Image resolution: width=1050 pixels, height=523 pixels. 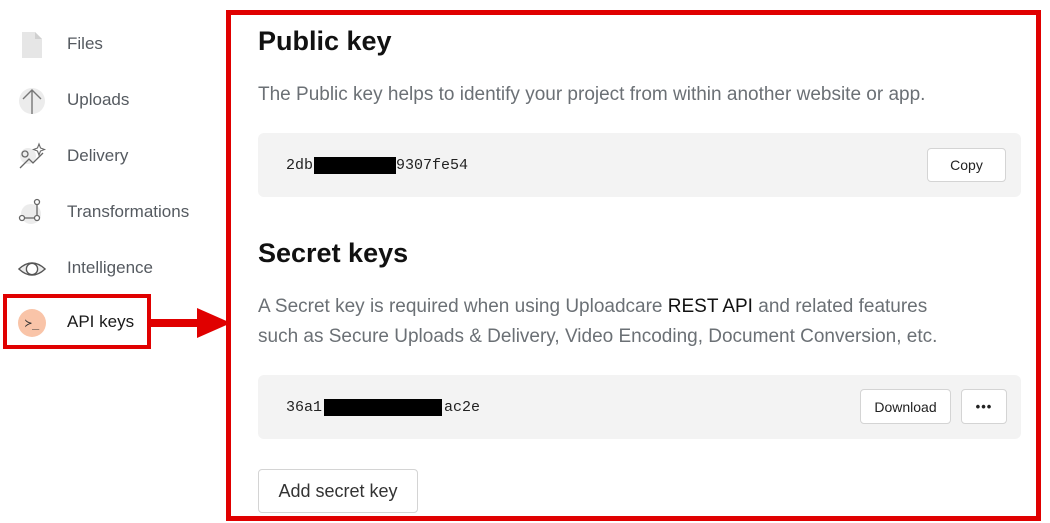 I want to click on download-button: Download, so click(x=905, y=406).